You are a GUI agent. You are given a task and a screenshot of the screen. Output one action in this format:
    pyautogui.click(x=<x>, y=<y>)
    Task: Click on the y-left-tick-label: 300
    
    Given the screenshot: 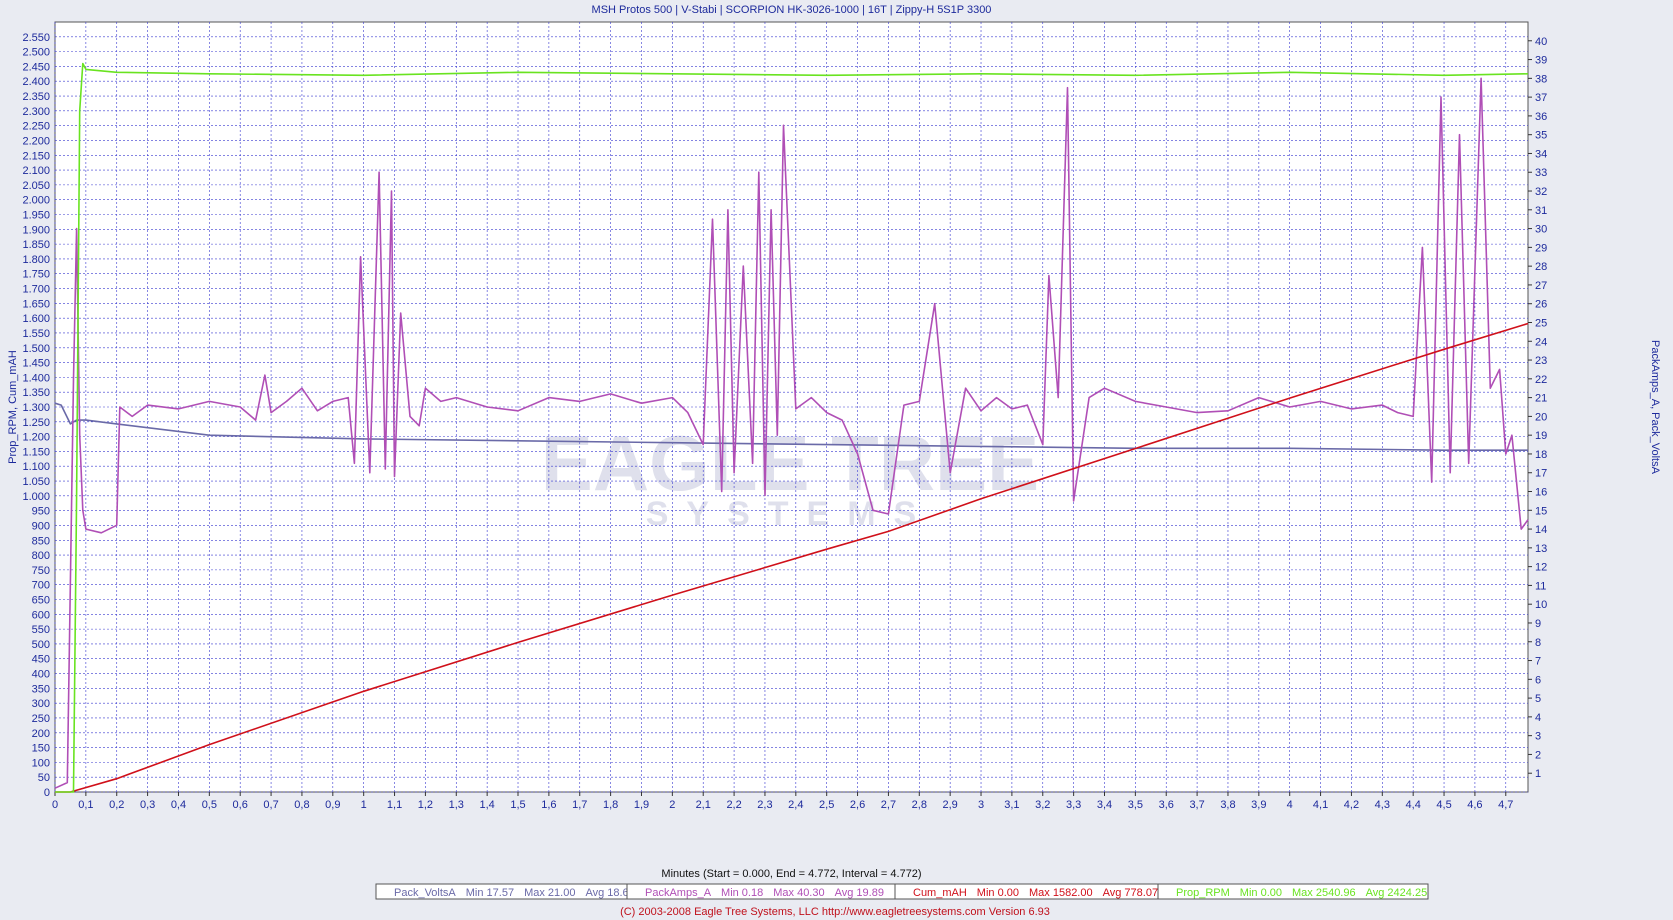 What is the action you would take?
    pyautogui.click(x=41, y=704)
    